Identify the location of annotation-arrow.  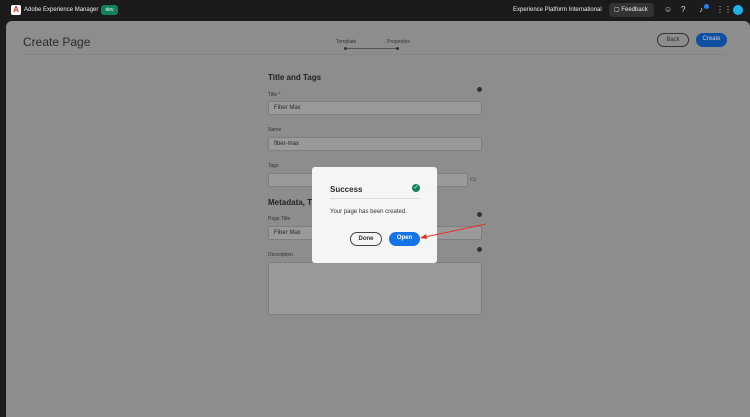
(453, 231).